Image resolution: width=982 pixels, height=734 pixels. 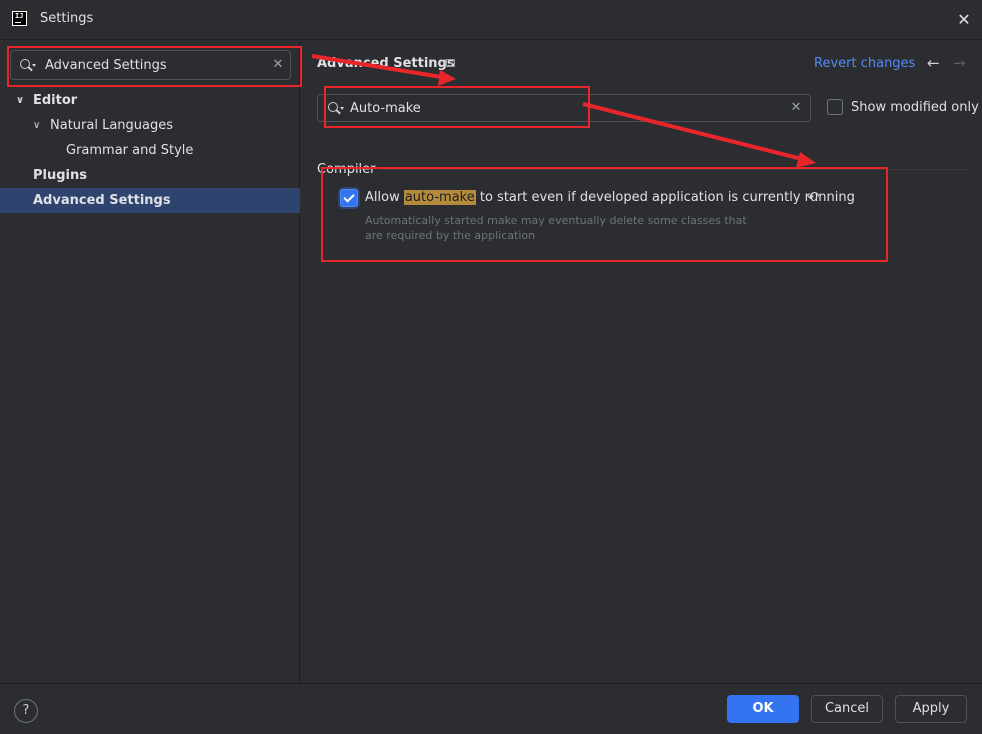 I want to click on settings-search-box: ✕, so click(x=150, y=65).